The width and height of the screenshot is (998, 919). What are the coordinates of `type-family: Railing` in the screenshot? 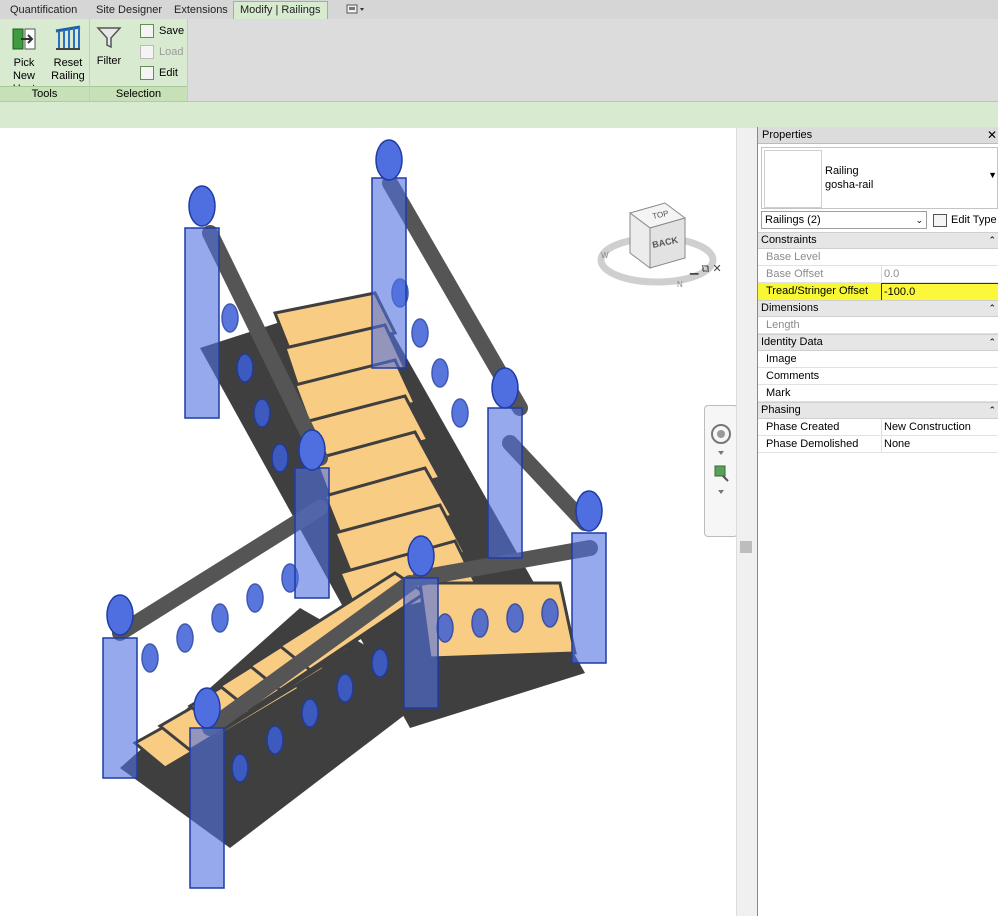 It's located at (842, 171).